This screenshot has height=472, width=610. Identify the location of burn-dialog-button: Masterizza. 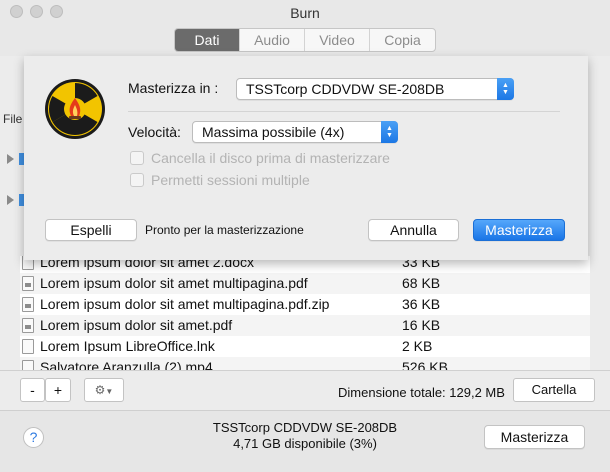
(519, 230).